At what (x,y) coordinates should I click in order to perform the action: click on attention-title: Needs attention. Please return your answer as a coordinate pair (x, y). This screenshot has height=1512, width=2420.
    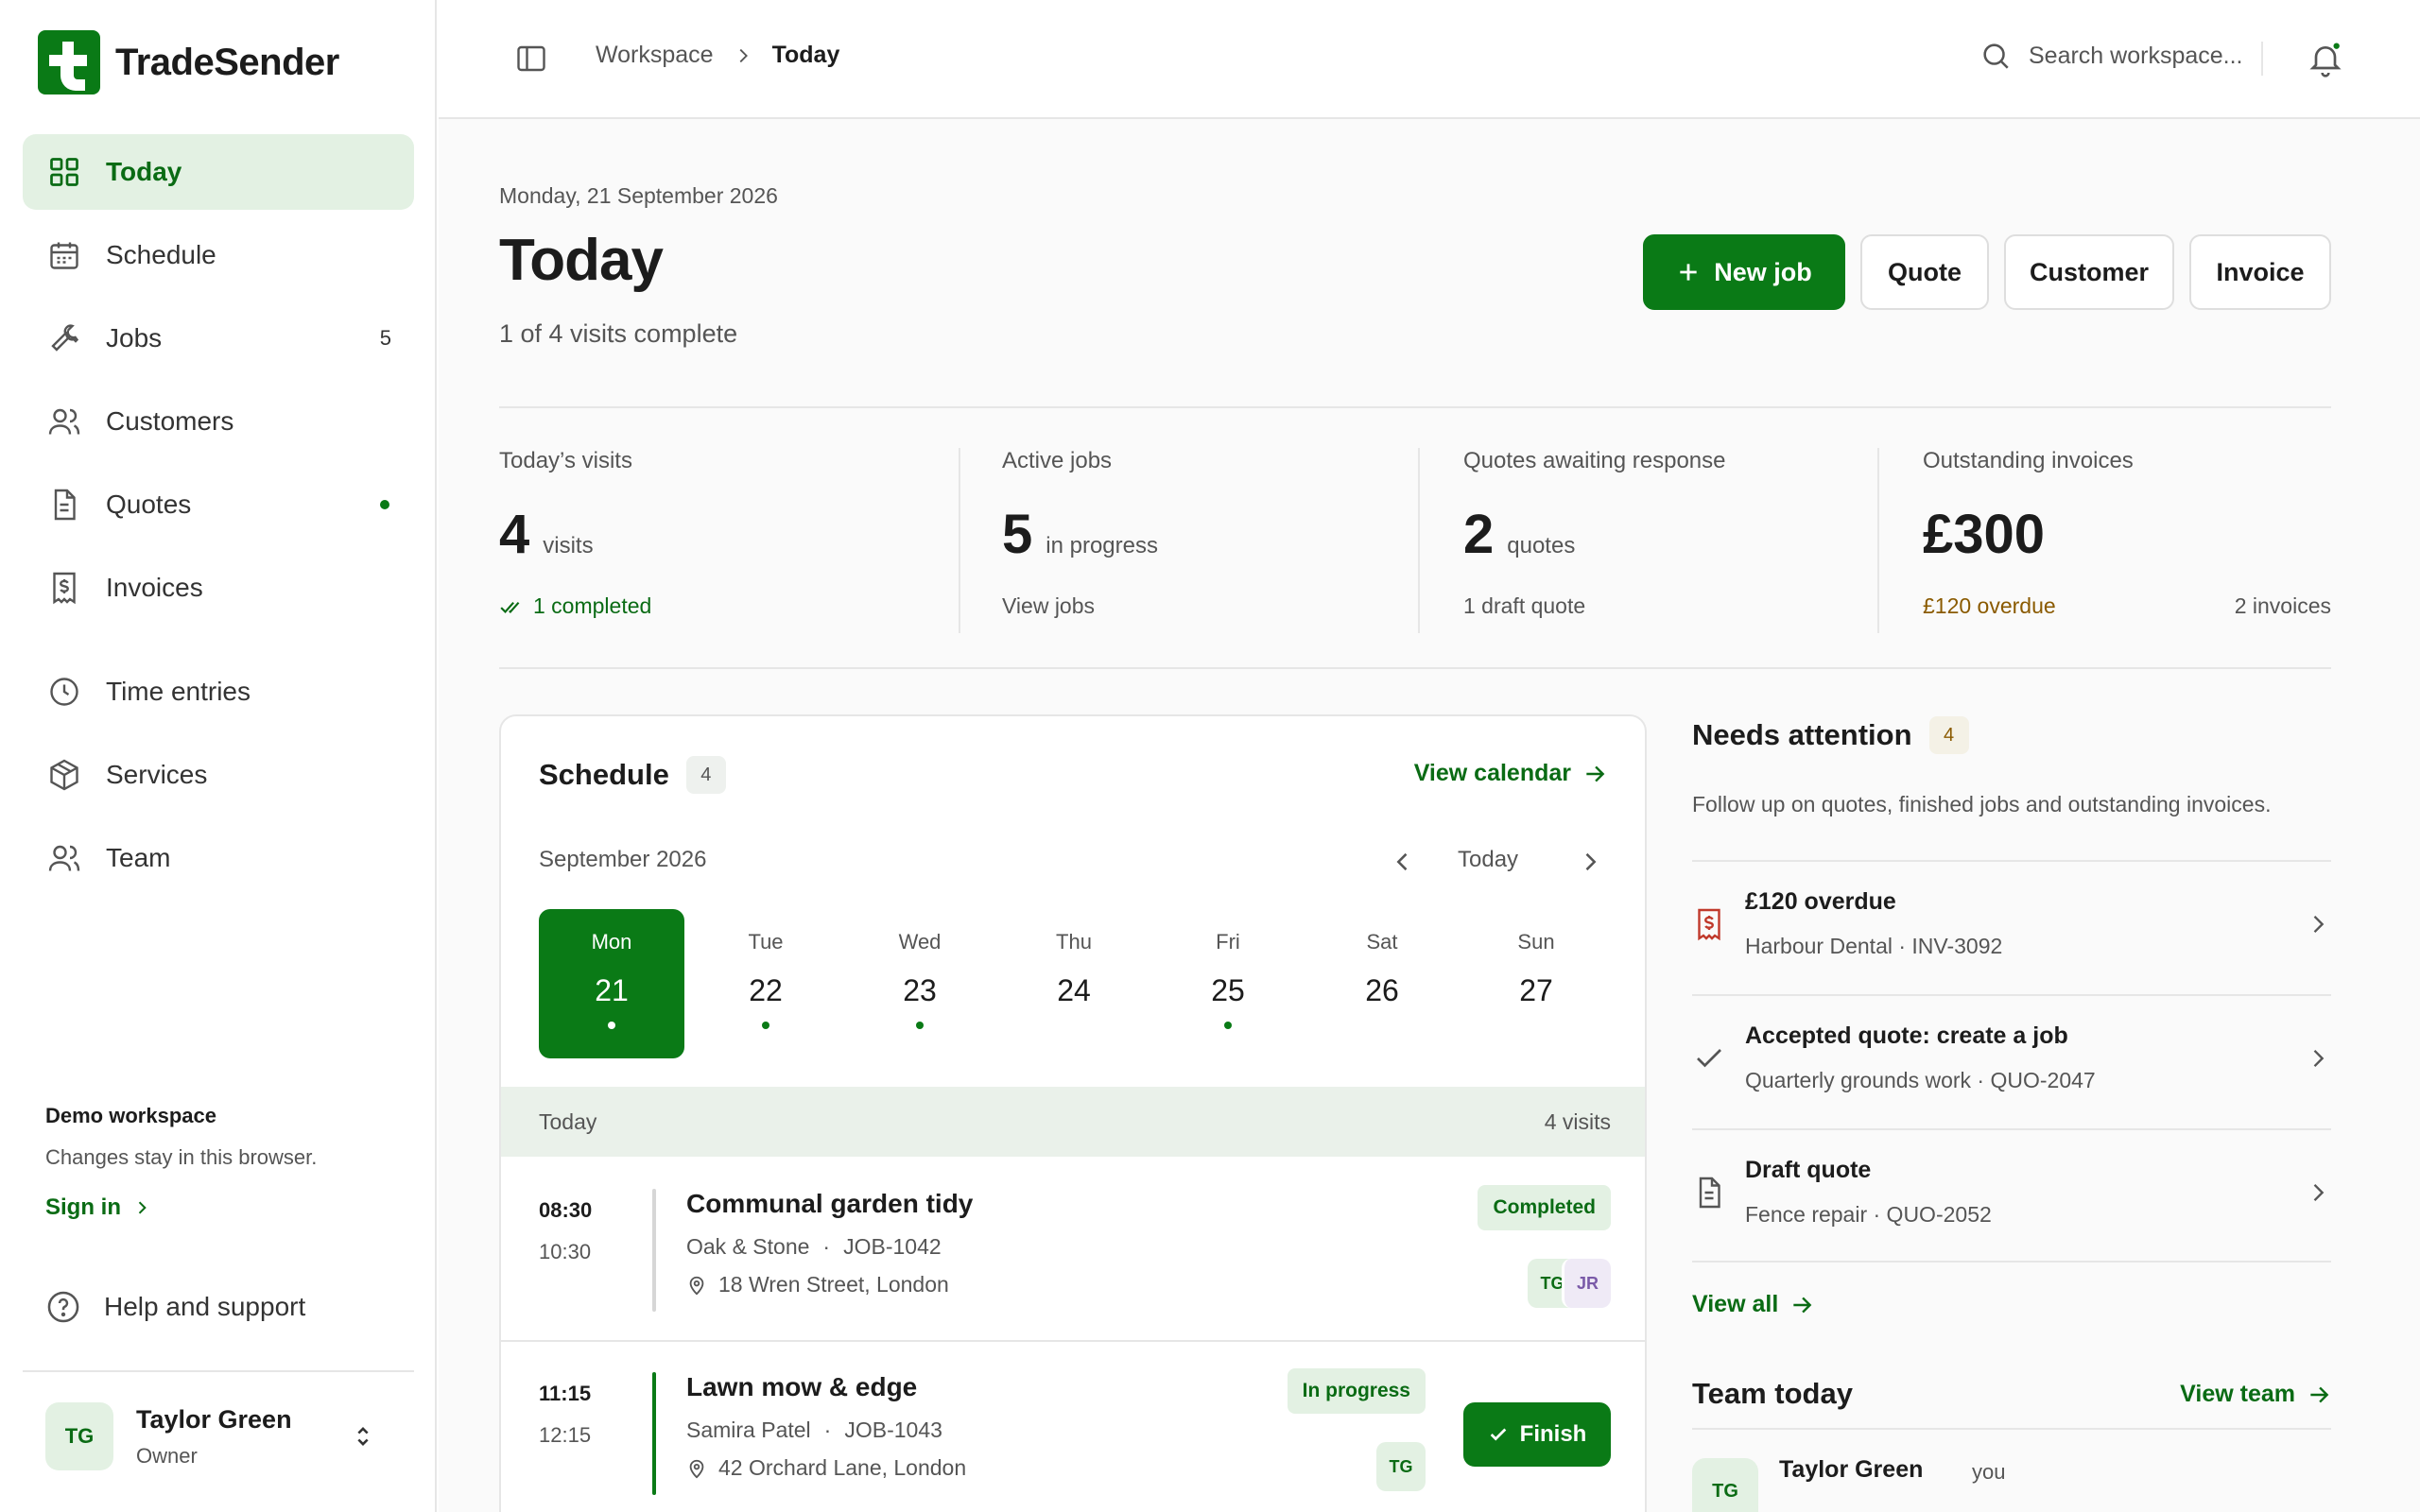
    Looking at the image, I should click on (1802, 734).